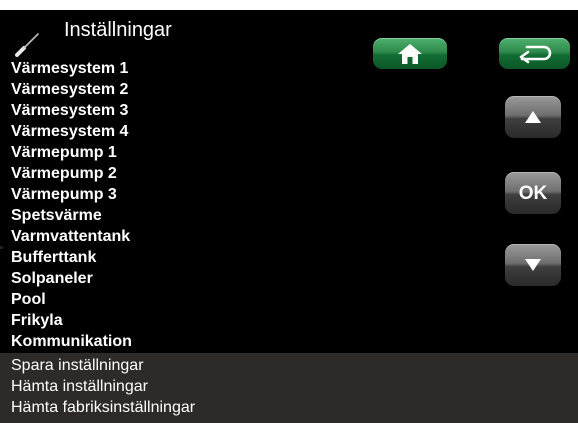 Image resolution: width=578 pixels, height=423 pixels. What do you see at coordinates (71, 278) in the screenshot?
I see `menu-item-solpaneler: Solpaneler` at bounding box center [71, 278].